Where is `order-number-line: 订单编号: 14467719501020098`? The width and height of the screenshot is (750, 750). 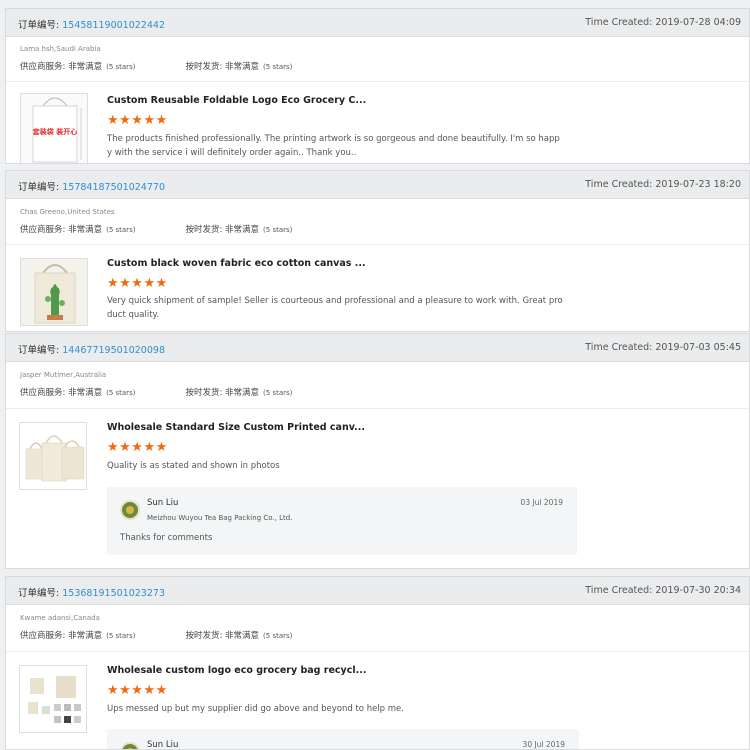
order-number-line: 订单编号: 14467719501020098 is located at coordinates (91, 349).